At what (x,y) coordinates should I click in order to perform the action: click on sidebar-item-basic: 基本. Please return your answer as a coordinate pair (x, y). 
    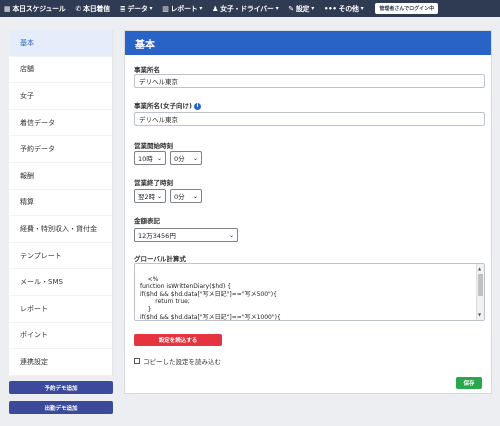
    Looking at the image, I should click on (60, 43).